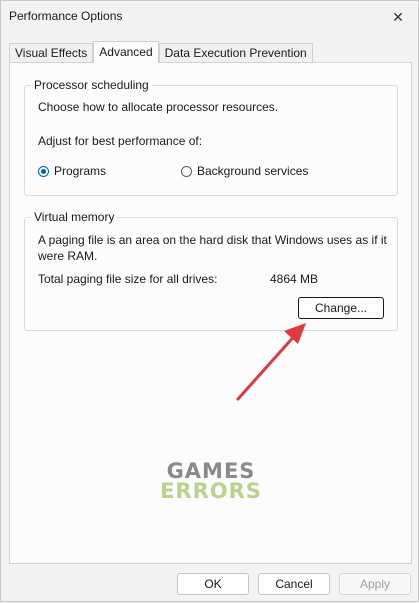  Describe the element at coordinates (375, 584) in the screenshot. I see `apply-button: Apply` at that location.